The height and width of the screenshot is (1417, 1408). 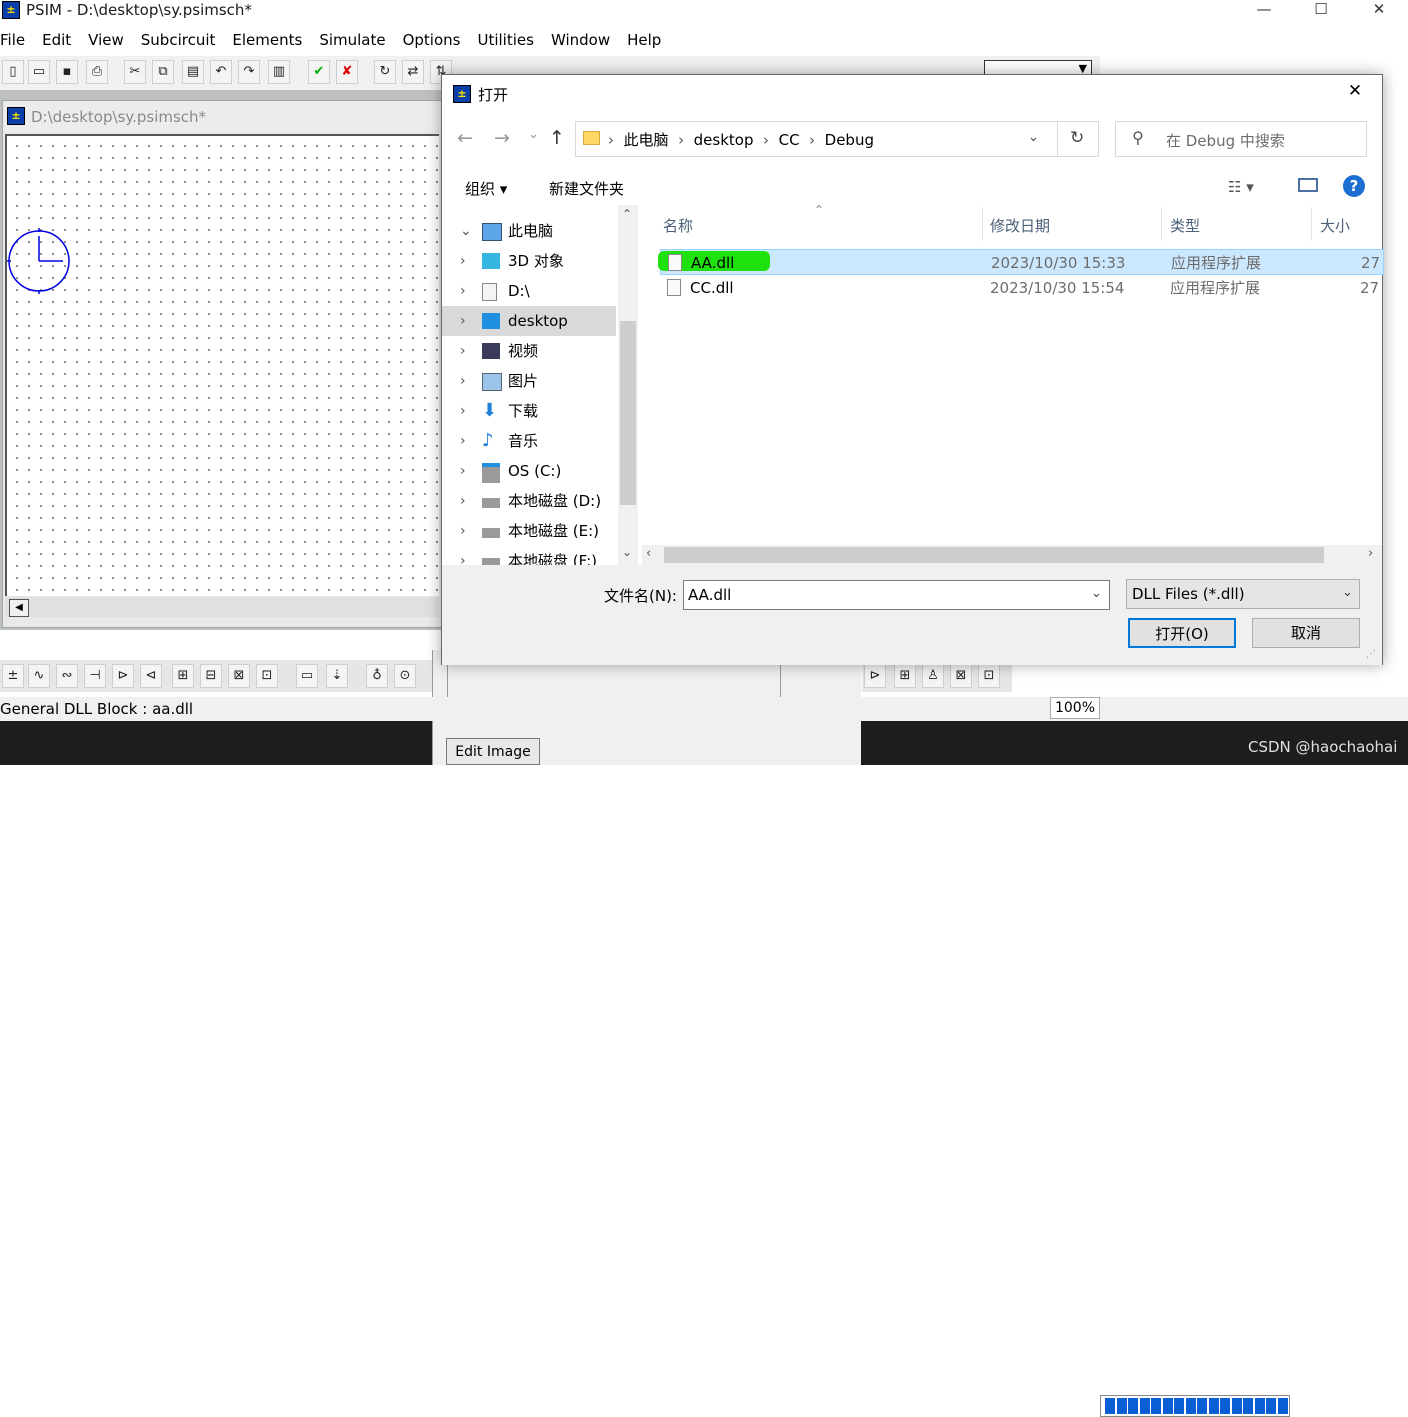 What do you see at coordinates (724, 140) in the screenshot?
I see `breadcrumb-item: desktop` at bounding box center [724, 140].